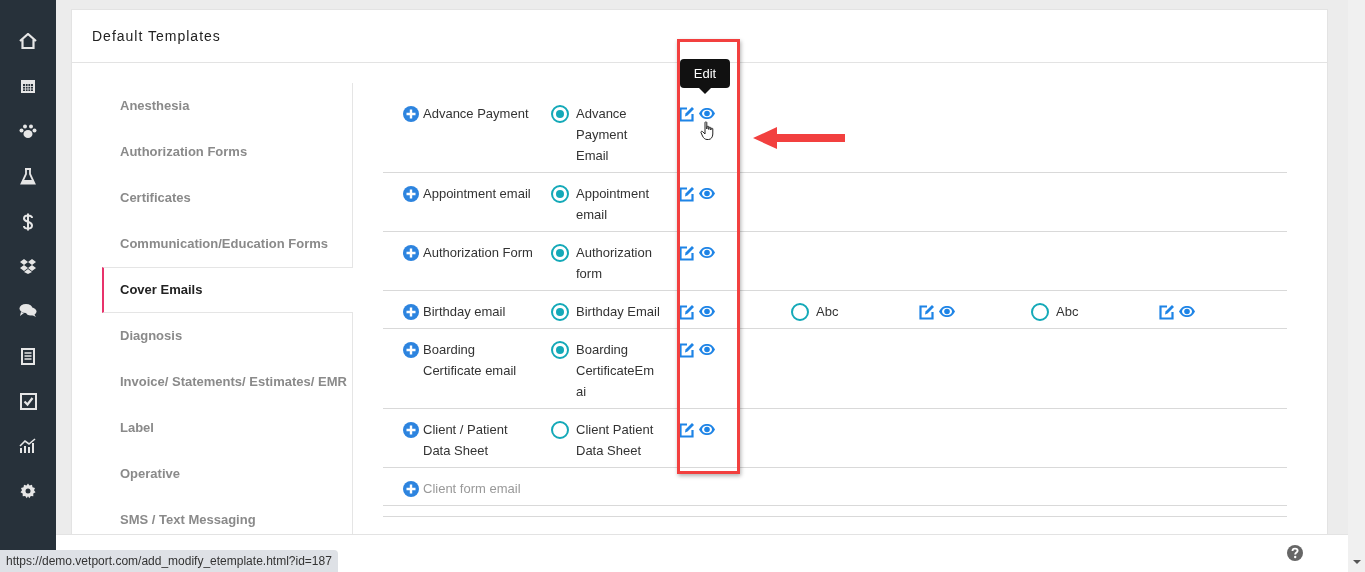 The image size is (1365, 572). Describe the element at coordinates (464, 312) in the screenshot. I see `template-name: Birthday email` at that location.